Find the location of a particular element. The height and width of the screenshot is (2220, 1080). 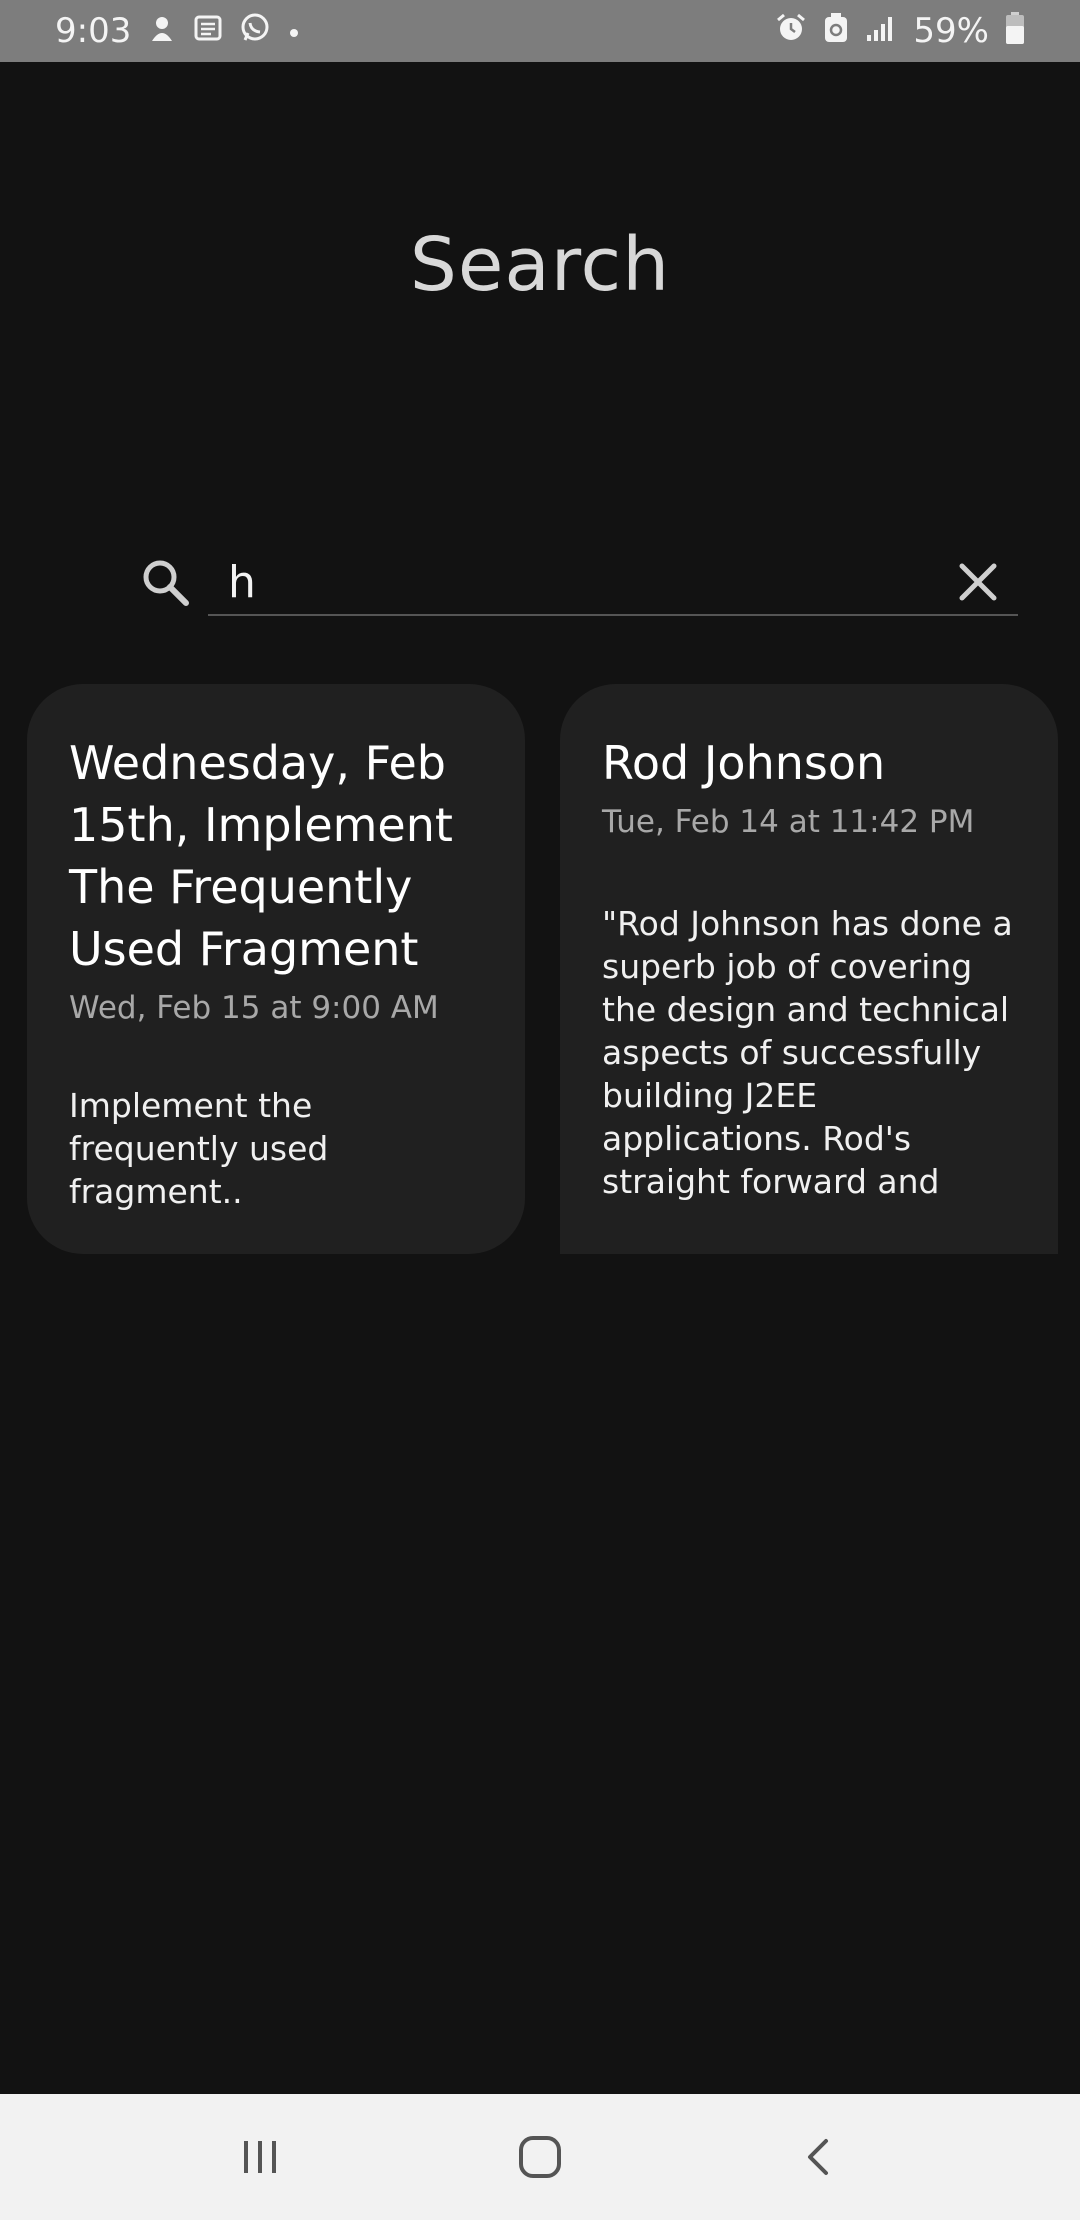

alarm-icon is located at coordinates (791, 31).